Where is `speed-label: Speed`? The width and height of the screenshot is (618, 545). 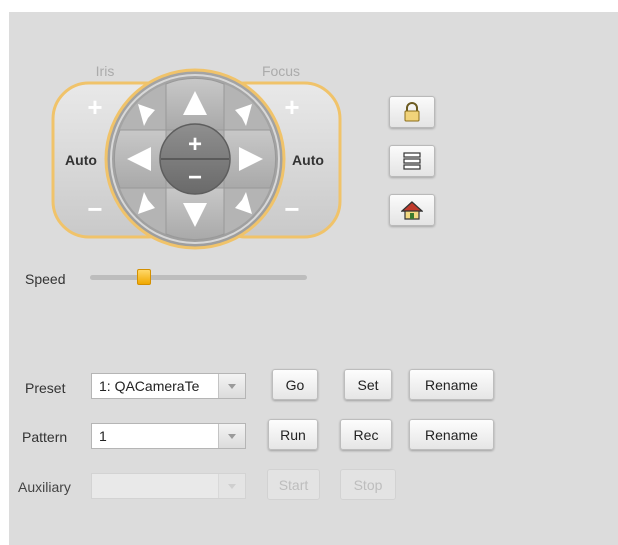 speed-label: Speed is located at coordinates (45, 279).